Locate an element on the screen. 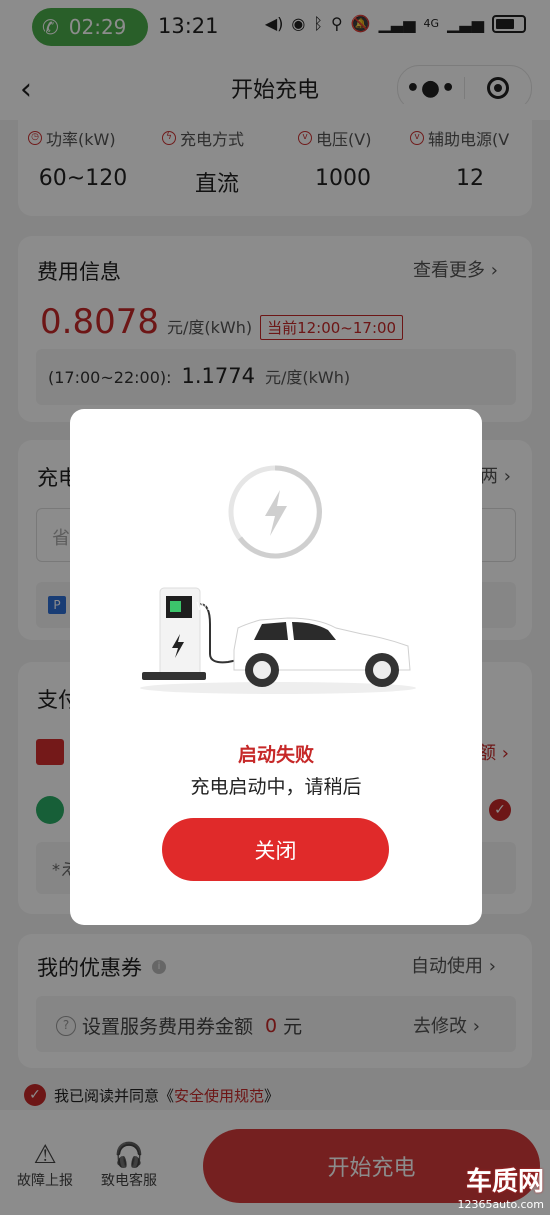 The width and height of the screenshot is (550, 1215). dialog-title: 启动失败 is located at coordinates (275, 755).